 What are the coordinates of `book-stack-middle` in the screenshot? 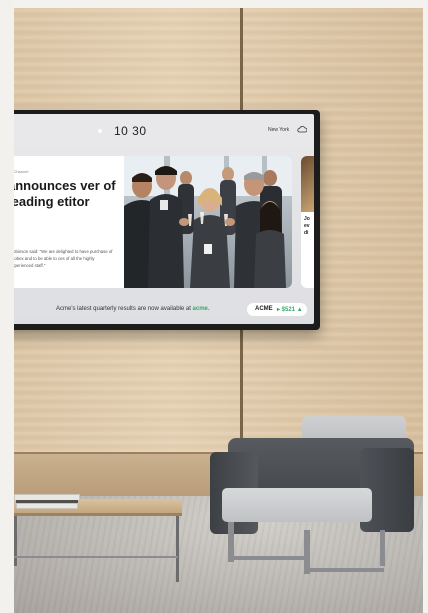 It's located at (47, 506).